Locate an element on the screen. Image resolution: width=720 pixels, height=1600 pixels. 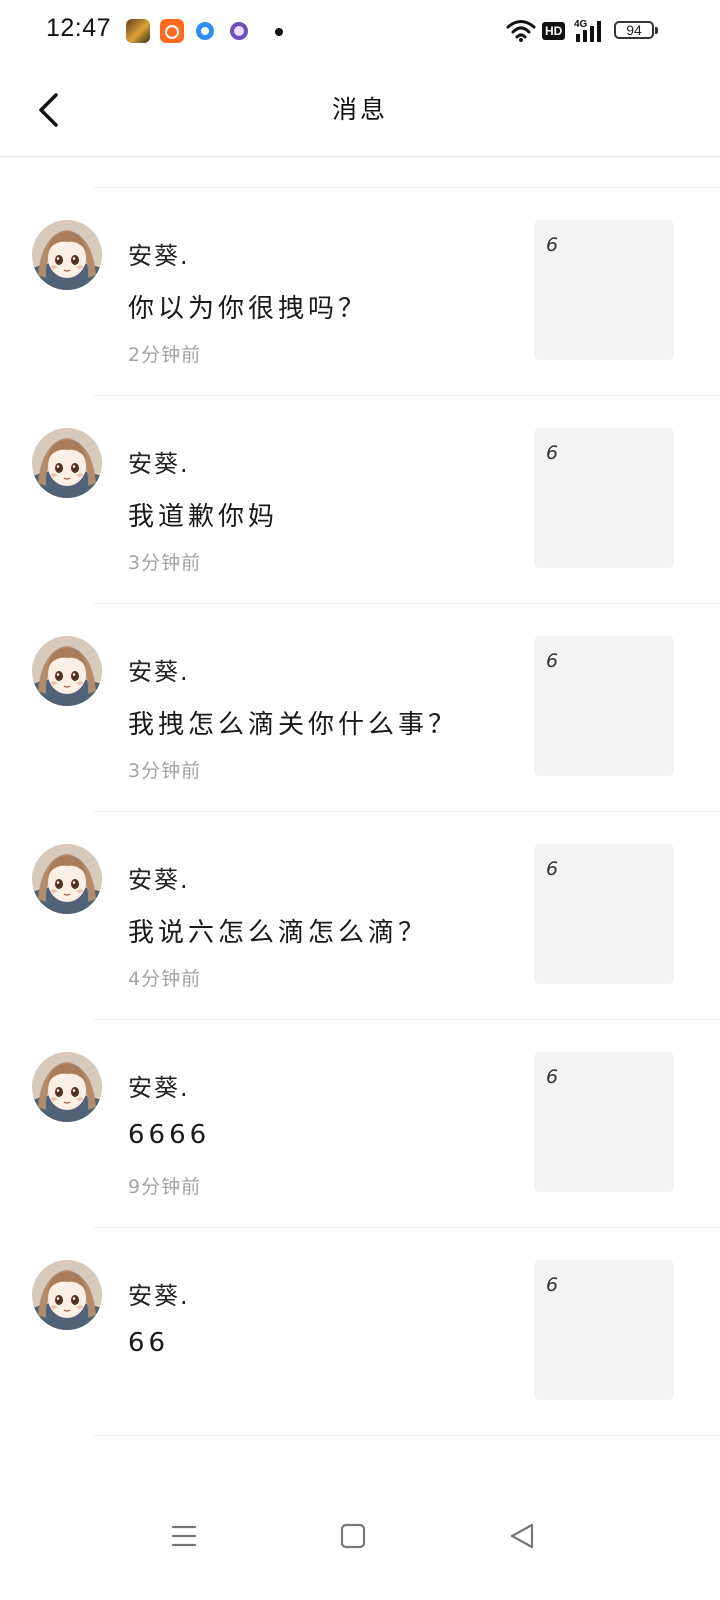
system-back-button is located at coordinates (522, 1536).